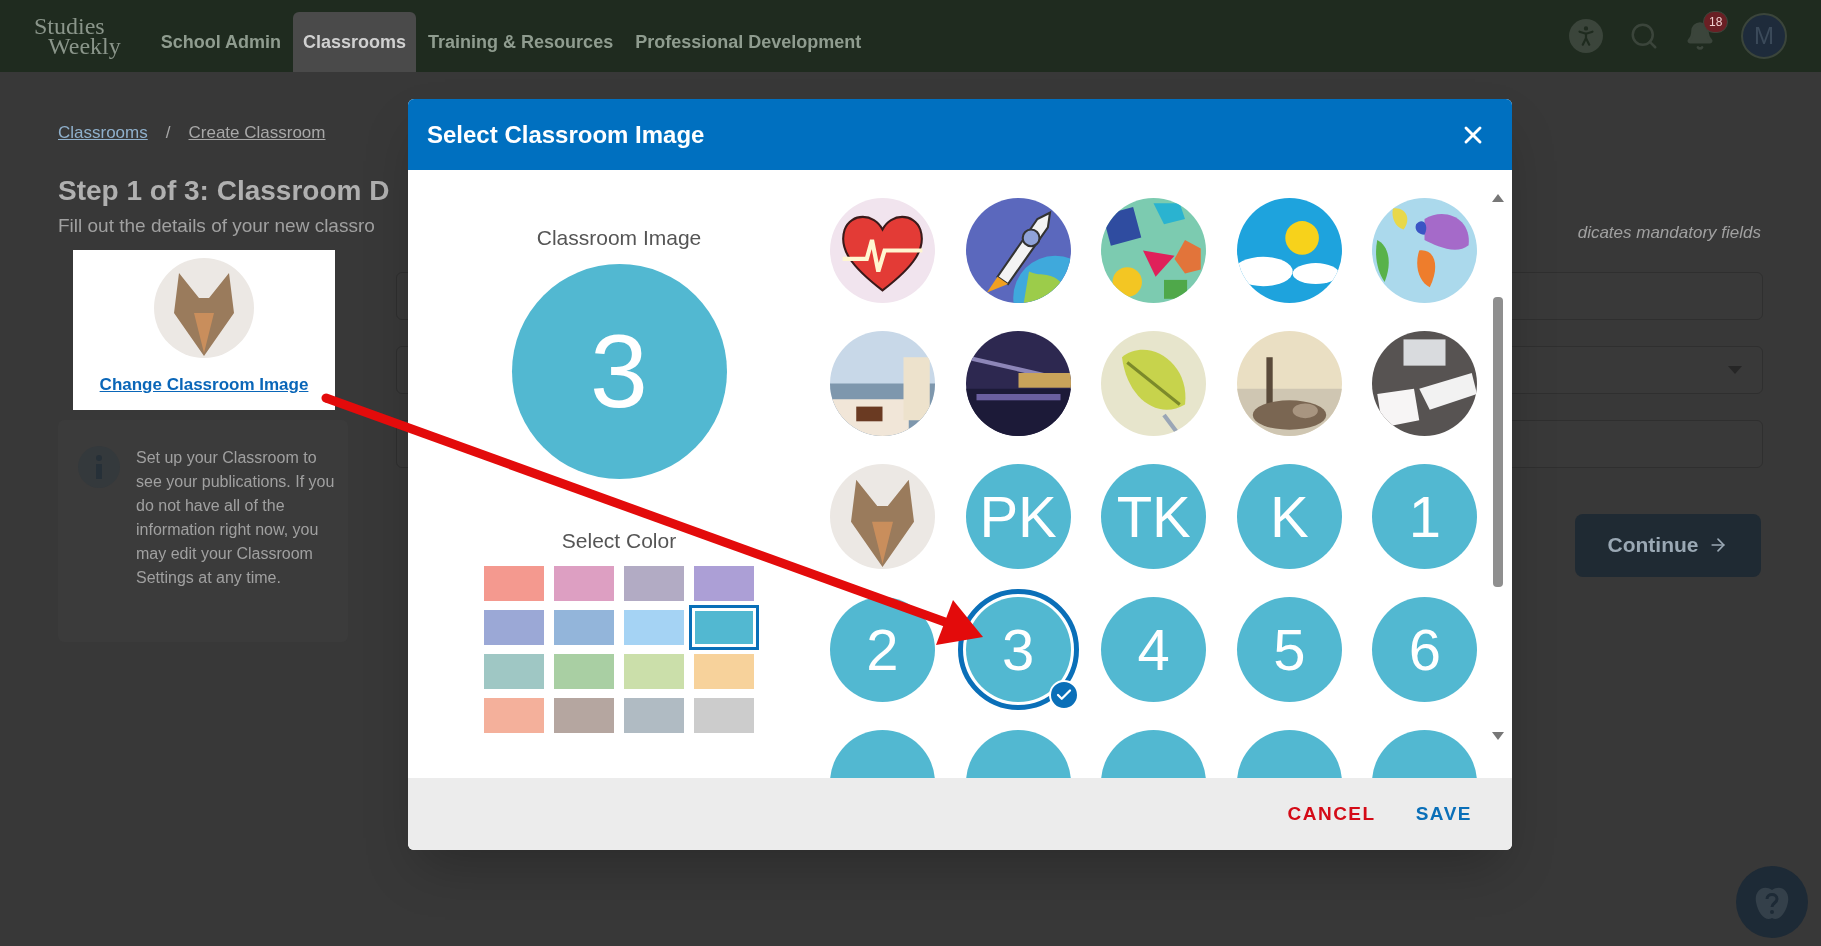 This screenshot has height=946, width=1821. Describe the element at coordinates (1716, 22) in the screenshot. I see `notification-badge: 18` at that location.